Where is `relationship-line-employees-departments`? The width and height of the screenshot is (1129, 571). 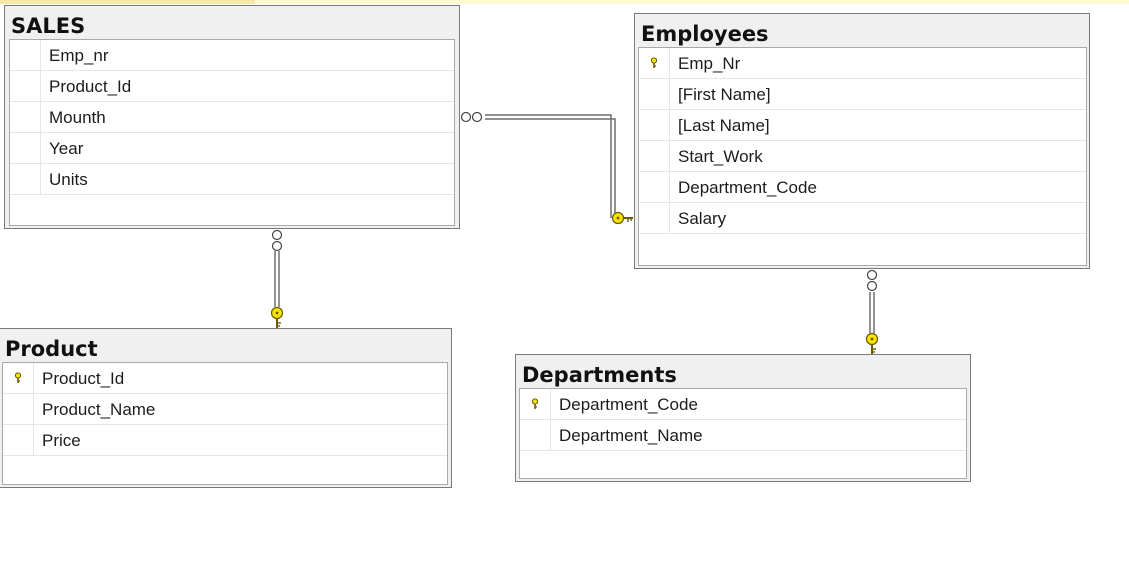
relationship-line-employees-departments is located at coordinates (872, 313).